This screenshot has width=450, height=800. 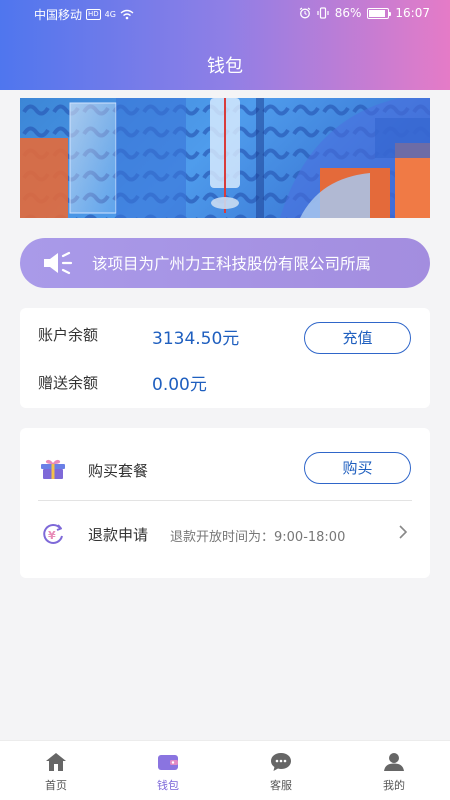 What do you see at coordinates (127, 14) in the screenshot?
I see `wifi-icon` at bounding box center [127, 14].